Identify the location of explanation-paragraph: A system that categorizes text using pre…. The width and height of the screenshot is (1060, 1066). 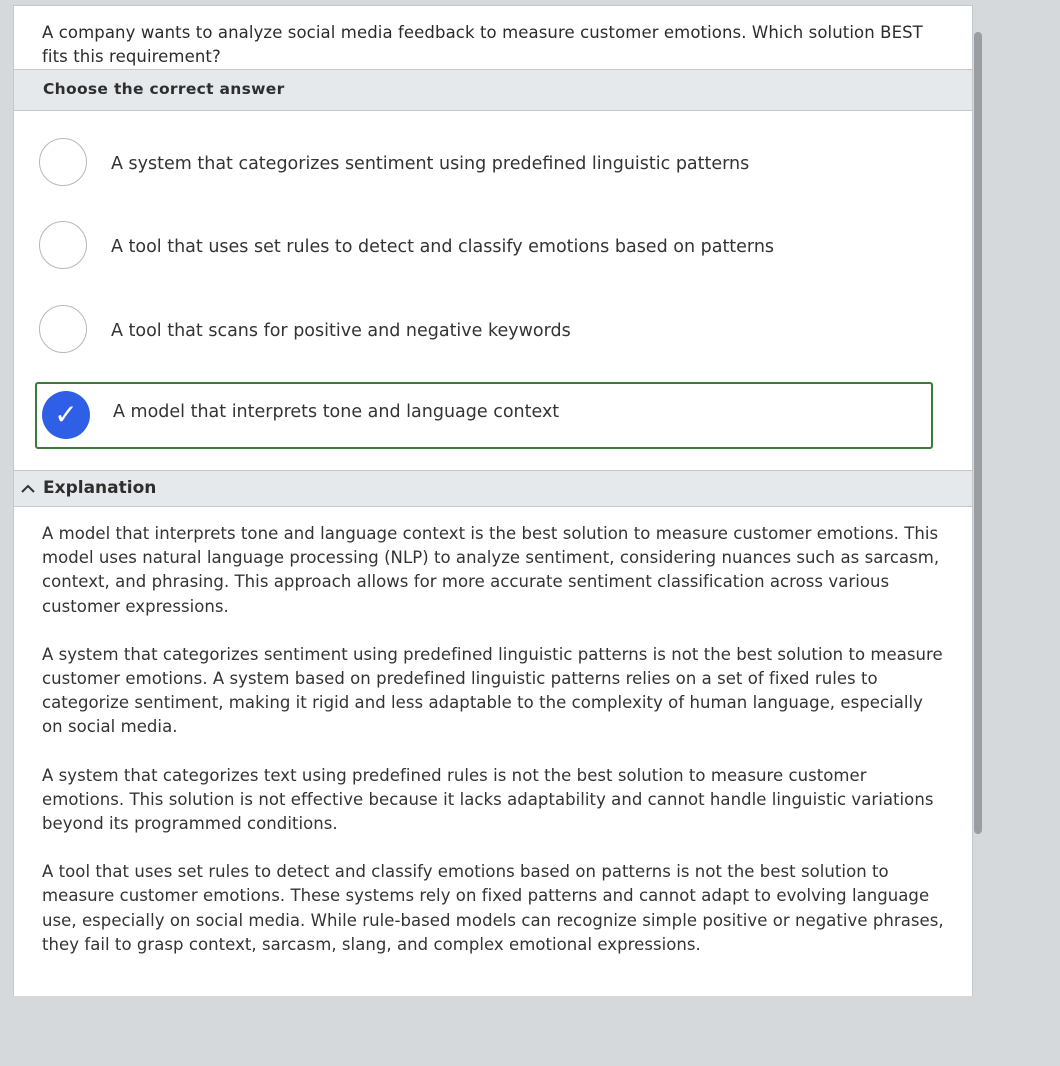
(488, 799).